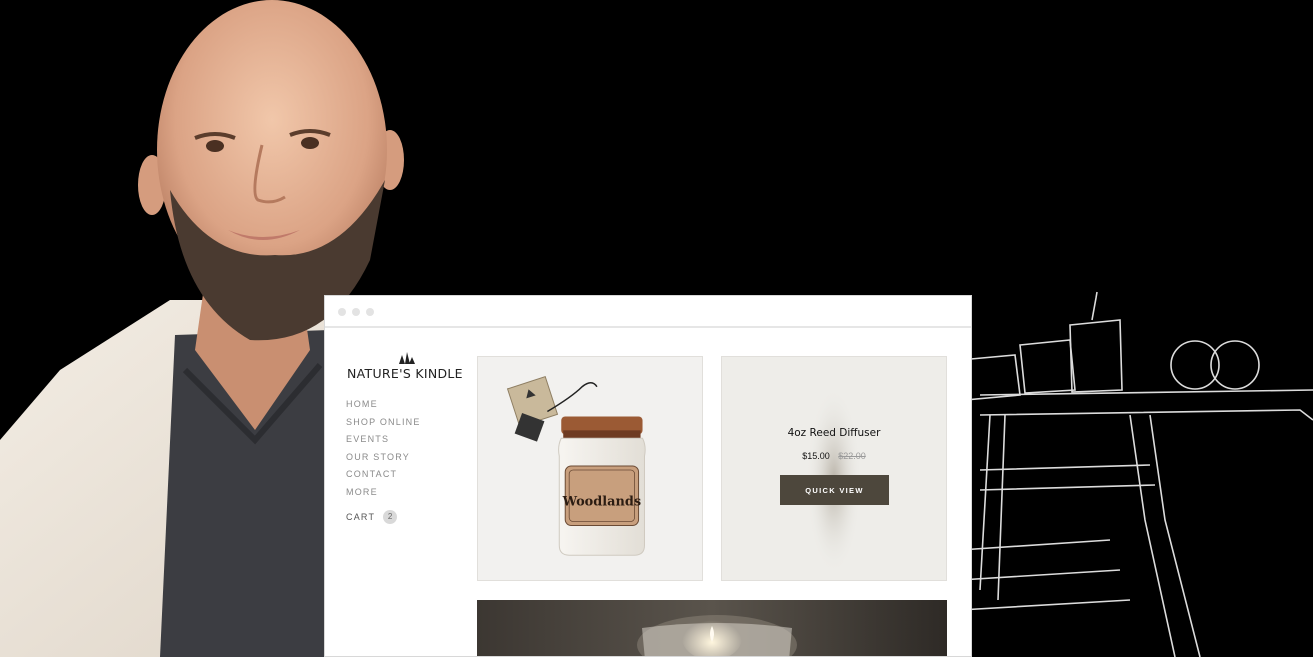  I want to click on product-title: 4oz Reed Diffuser, so click(834, 433).